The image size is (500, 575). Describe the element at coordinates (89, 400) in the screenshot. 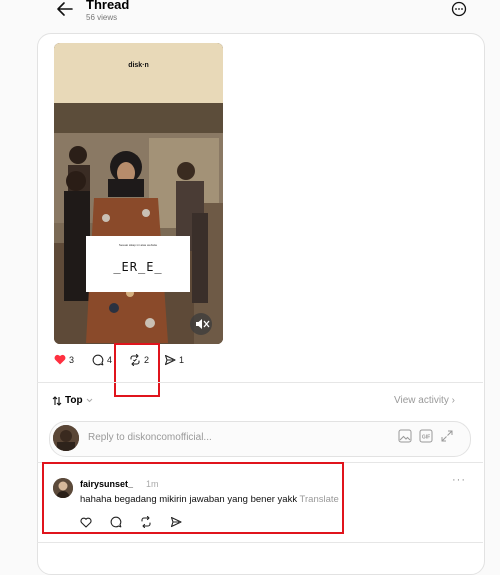

I see `chevron-down-icon` at that location.